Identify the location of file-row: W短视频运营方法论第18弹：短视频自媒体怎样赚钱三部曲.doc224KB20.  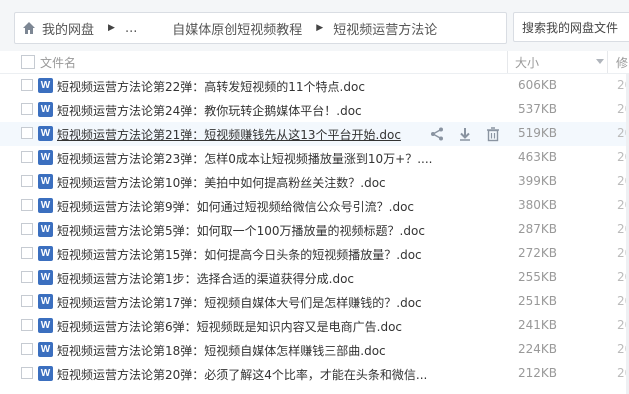
(314, 350).